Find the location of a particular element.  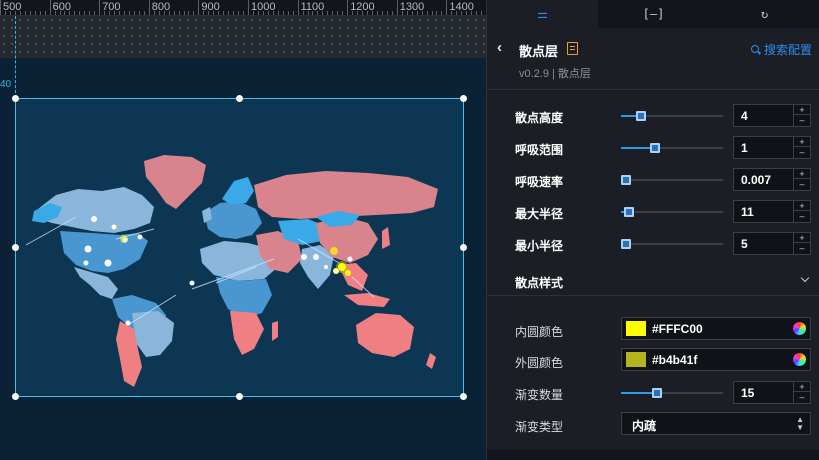

resize-handle-bottom is located at coordinates (239, 396).